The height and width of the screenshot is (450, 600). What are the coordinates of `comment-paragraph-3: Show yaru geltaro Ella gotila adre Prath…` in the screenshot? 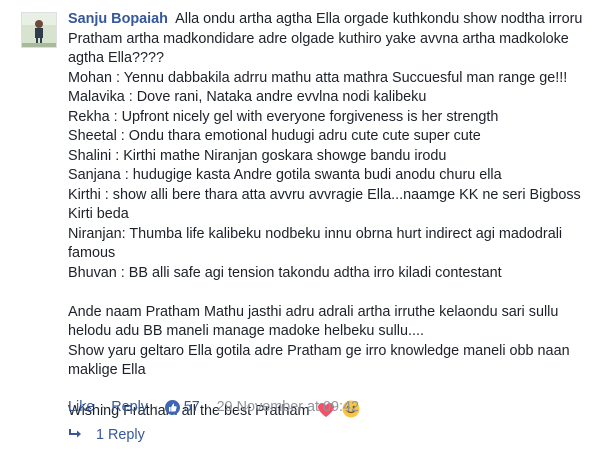 It's located at (319, 360).